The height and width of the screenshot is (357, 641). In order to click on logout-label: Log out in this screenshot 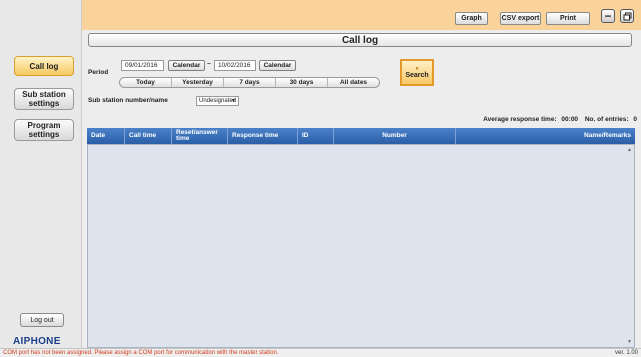, I will do `click(42, 320)`.